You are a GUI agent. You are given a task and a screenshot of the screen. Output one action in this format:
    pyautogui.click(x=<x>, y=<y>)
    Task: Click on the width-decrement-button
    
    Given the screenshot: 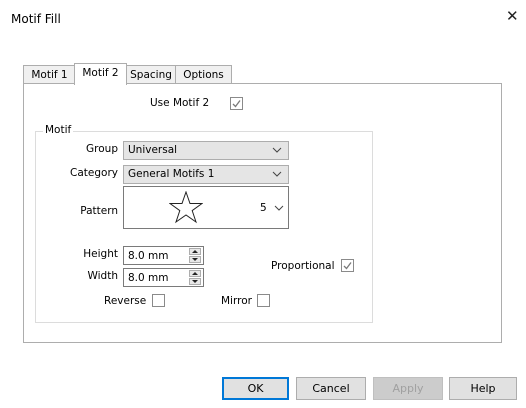 What is the action you would take?
    pyautogui.click(x=195, y=281)
    